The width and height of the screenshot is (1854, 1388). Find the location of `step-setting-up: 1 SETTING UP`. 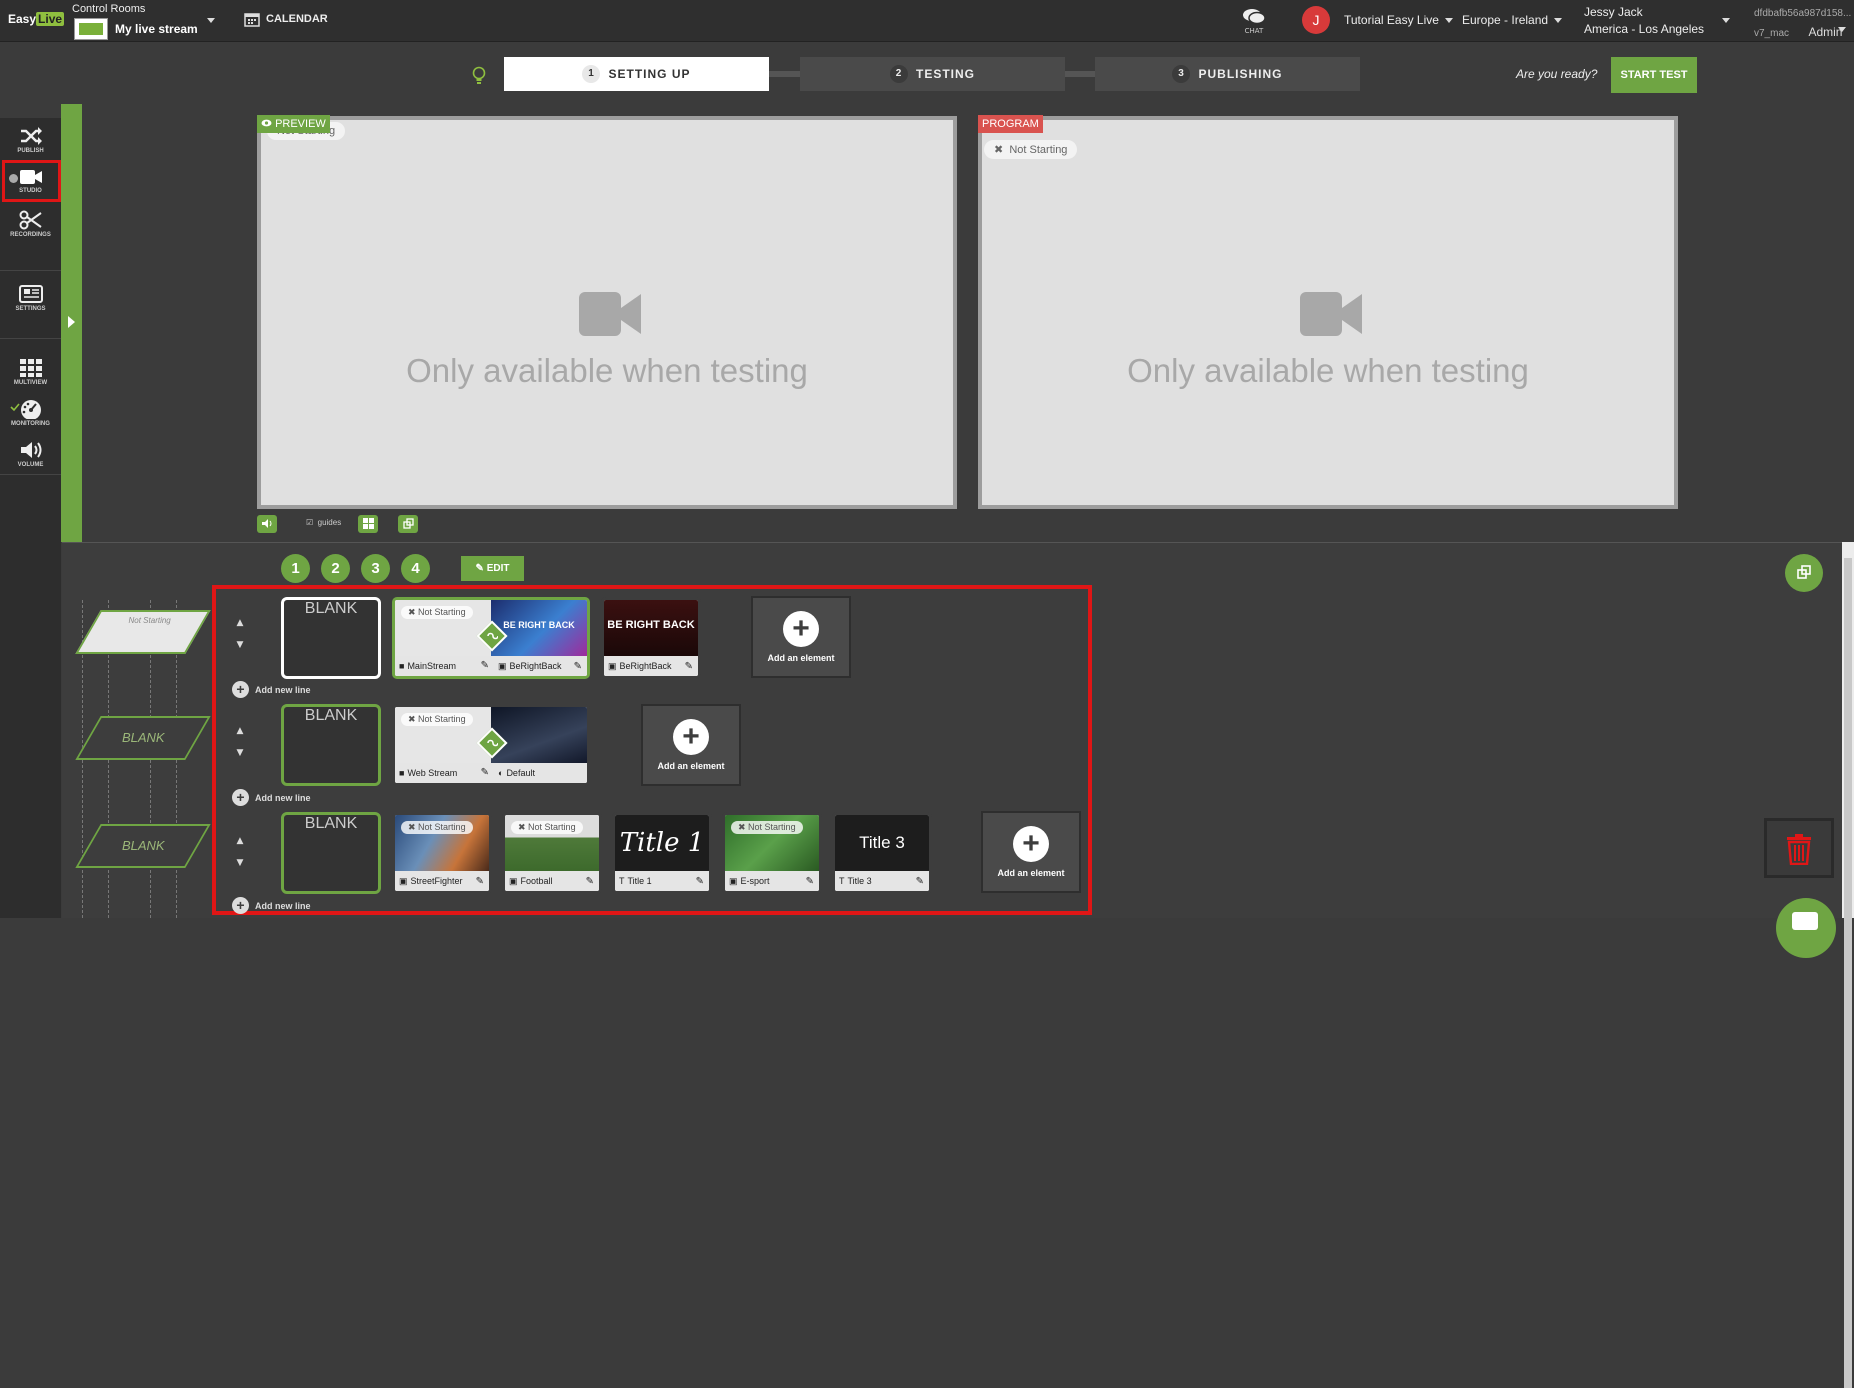

step-setting-up: 1 SETTING UP is located at coordinates (636, 74).